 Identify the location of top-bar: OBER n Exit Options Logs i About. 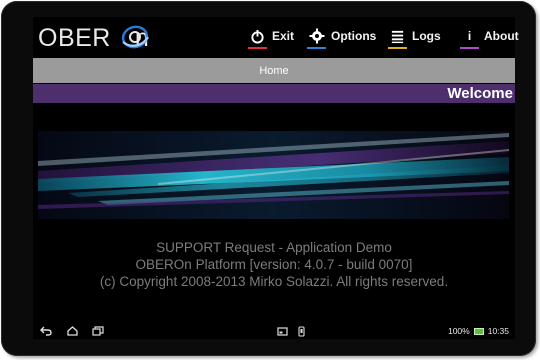
(276, 37).